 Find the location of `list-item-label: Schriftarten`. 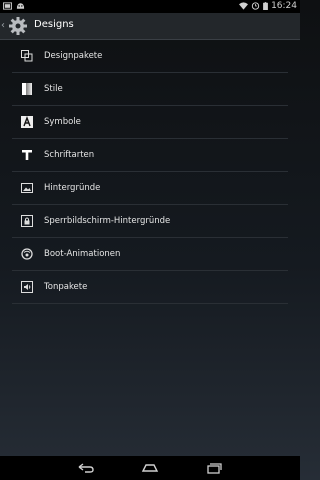

list-item-label: Schriftarten is located at coordinates (69, 155).